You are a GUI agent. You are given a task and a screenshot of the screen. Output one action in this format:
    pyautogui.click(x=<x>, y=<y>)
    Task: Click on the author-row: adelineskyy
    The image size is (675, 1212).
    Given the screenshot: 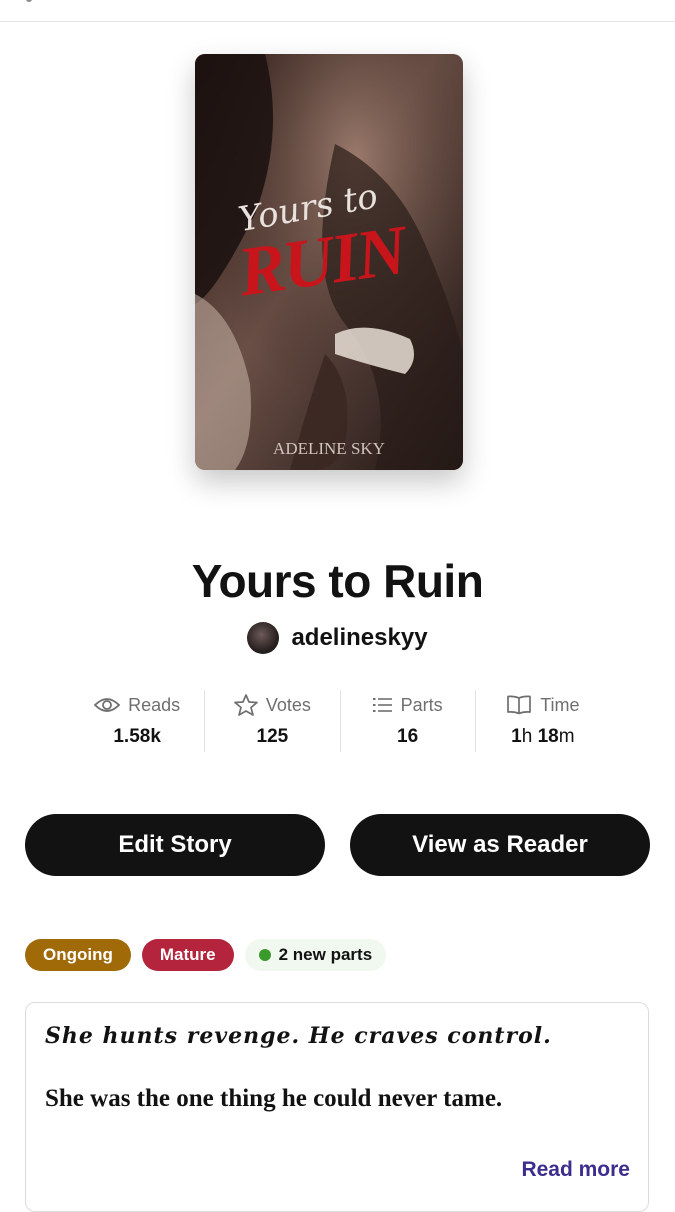 What is the action you would take?
    pyautogui.click(x=337, y=638)
    